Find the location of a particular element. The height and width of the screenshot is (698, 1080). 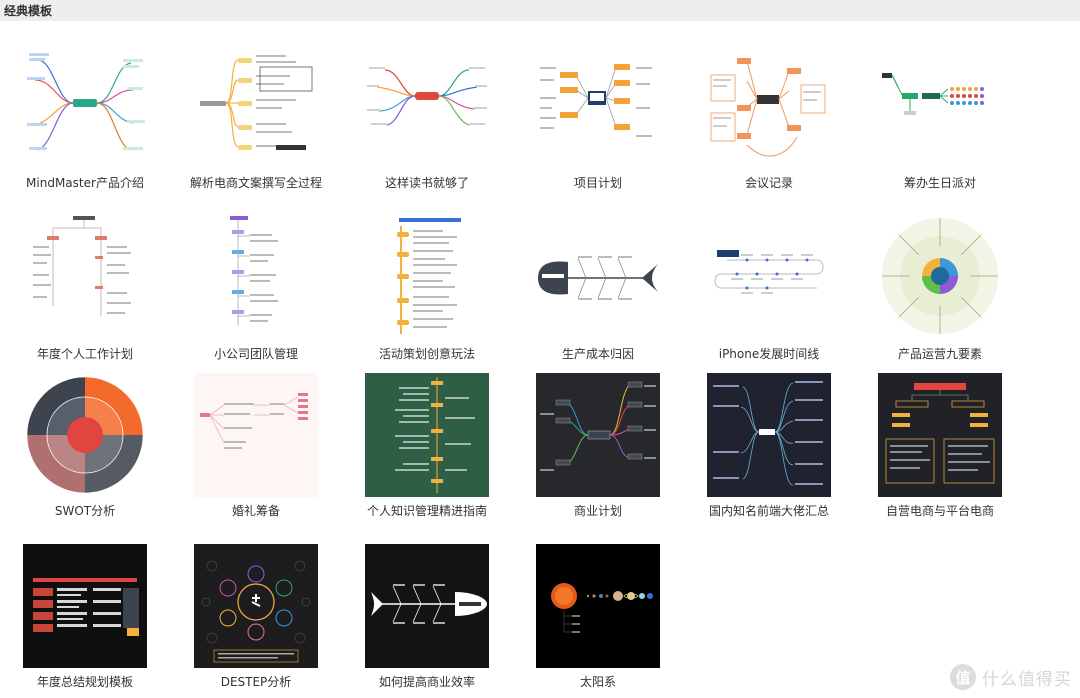

mindmap-dark-icon is located at coordinates (598, 435).